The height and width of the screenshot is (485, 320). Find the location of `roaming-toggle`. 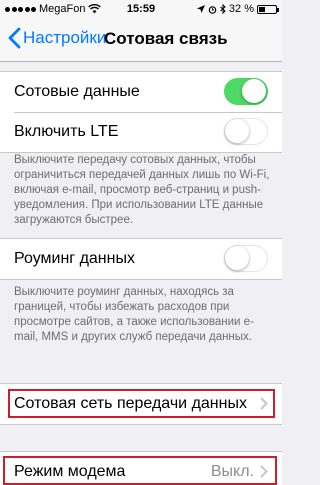

roaming-toggle is located at coordinates (246, 258).